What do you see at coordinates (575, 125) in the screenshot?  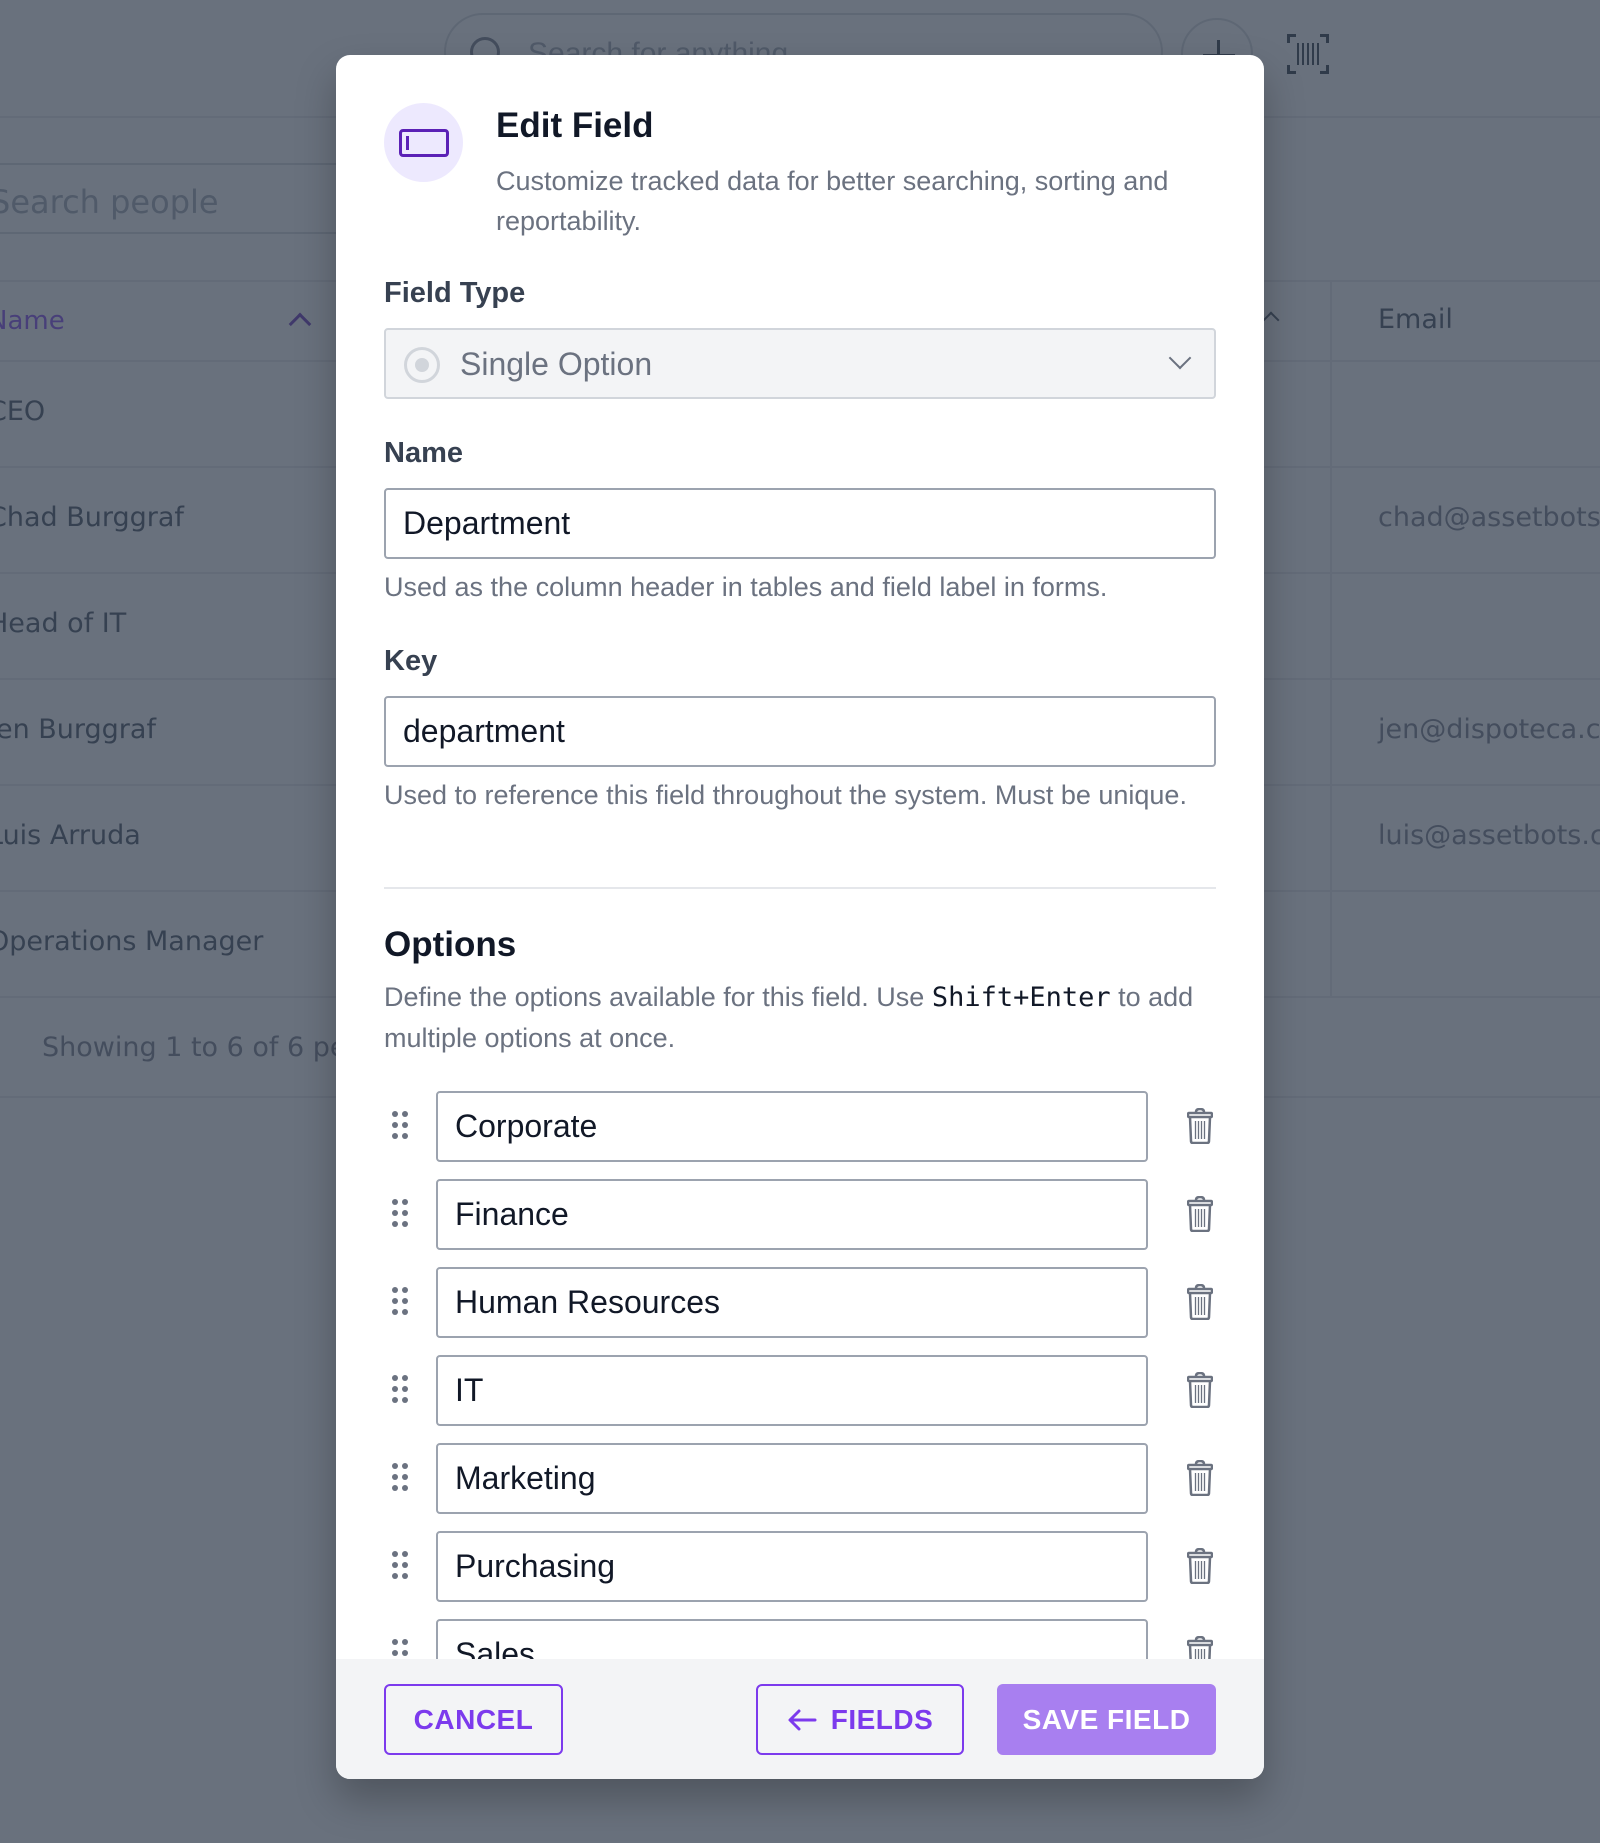 I see `dialog-title: Edit Field` at bounding box center [575, 125].